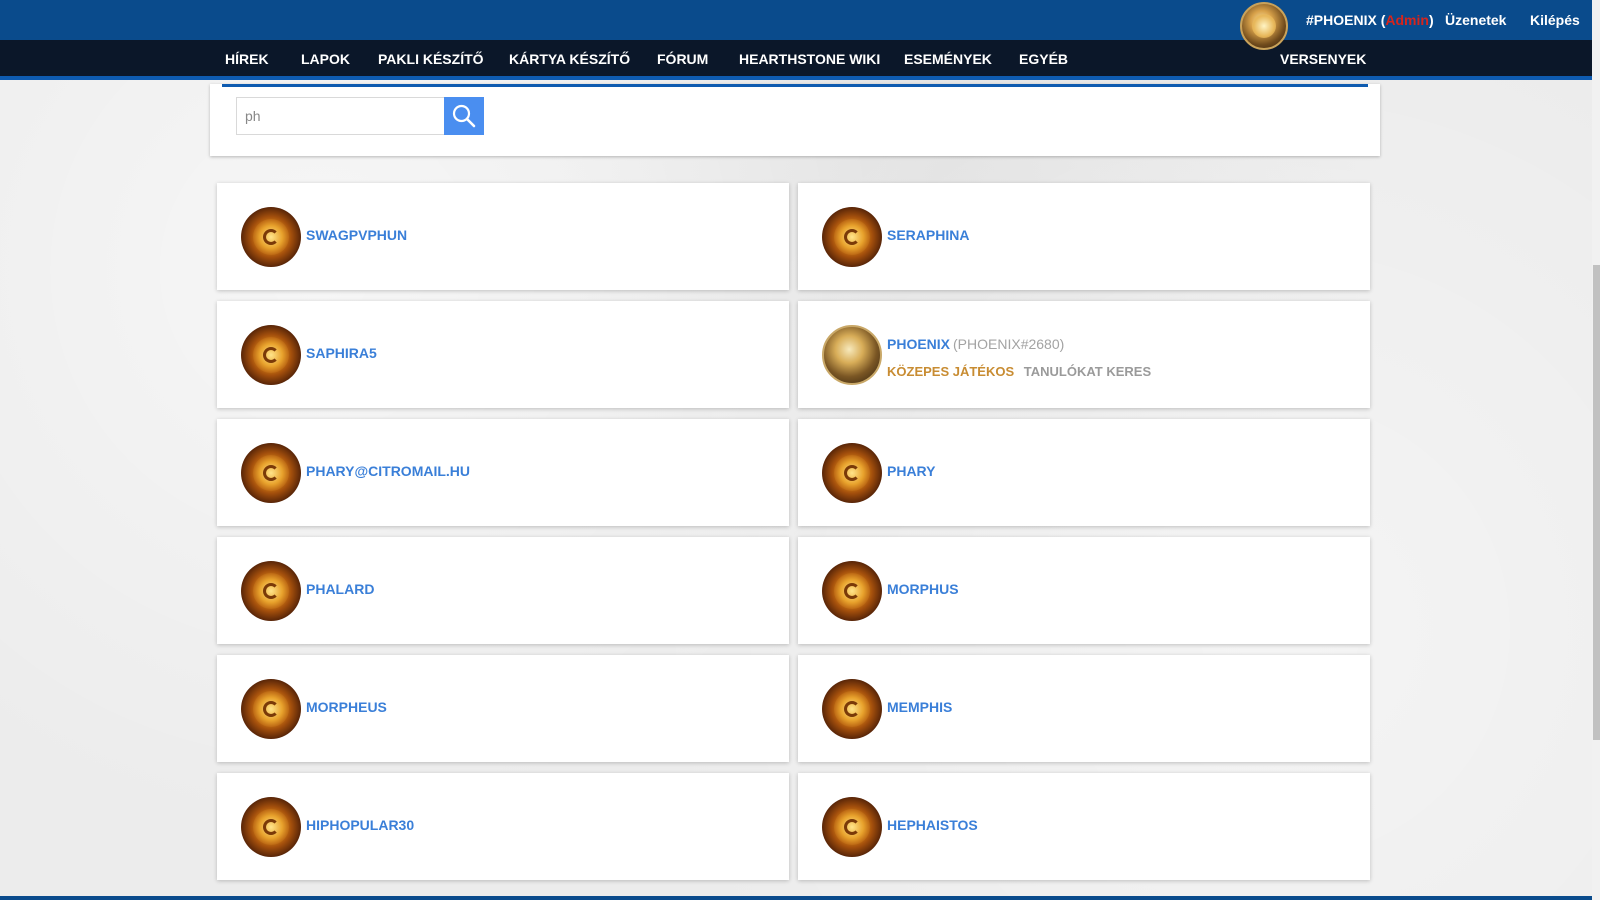 The width and height of the screenshot is (1600, 900). What do you see at coordinates (928, 235) in the screenshot?
I see `user-name-link: SERAPHINA` at bounding box center [928, 235].